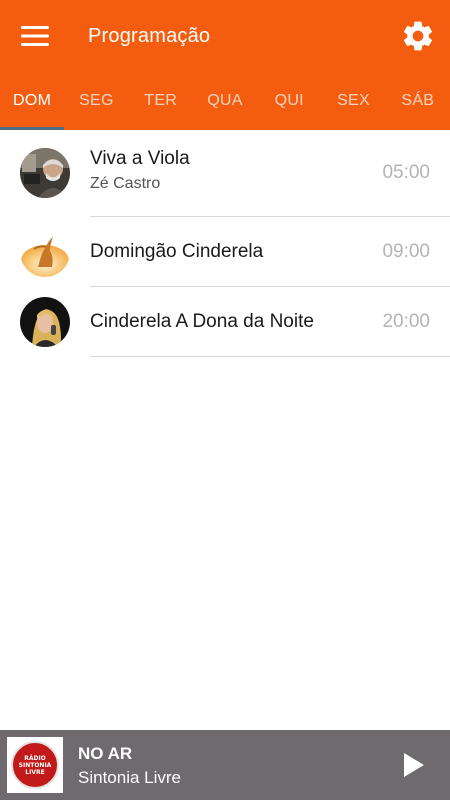 This screenshot has width=450, height=800. I want to click on tab-sex: SEX, so click(353, 101).